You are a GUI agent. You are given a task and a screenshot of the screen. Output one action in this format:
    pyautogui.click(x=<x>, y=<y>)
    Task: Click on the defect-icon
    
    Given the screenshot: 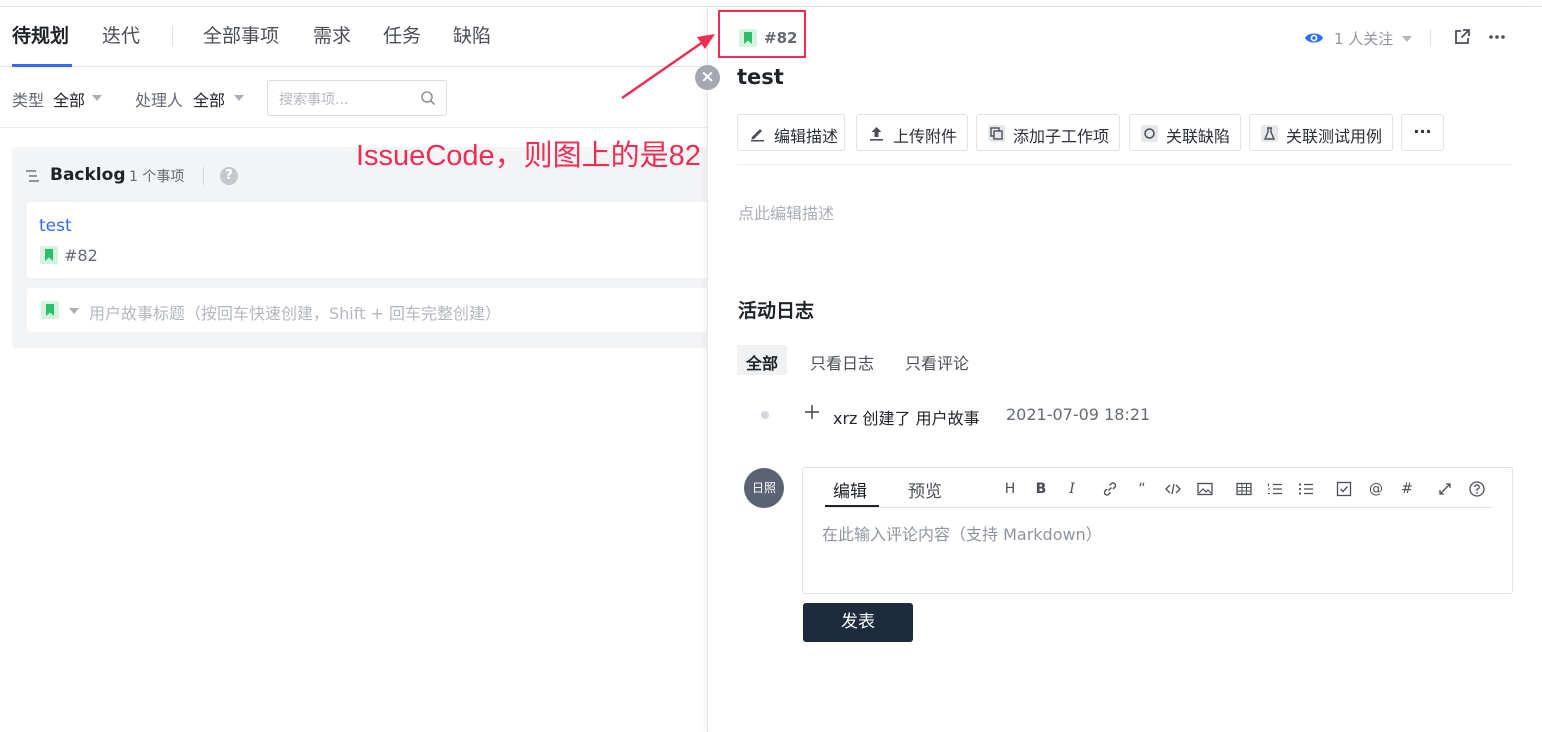 What is the action you would take?
    pyautogui.click(x=1149, y=133)
    